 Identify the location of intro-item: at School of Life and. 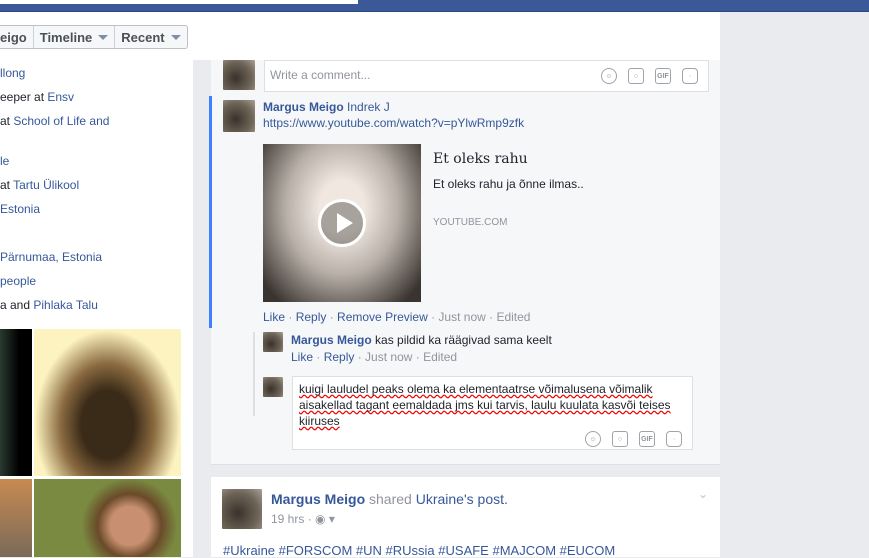
(55, 121).